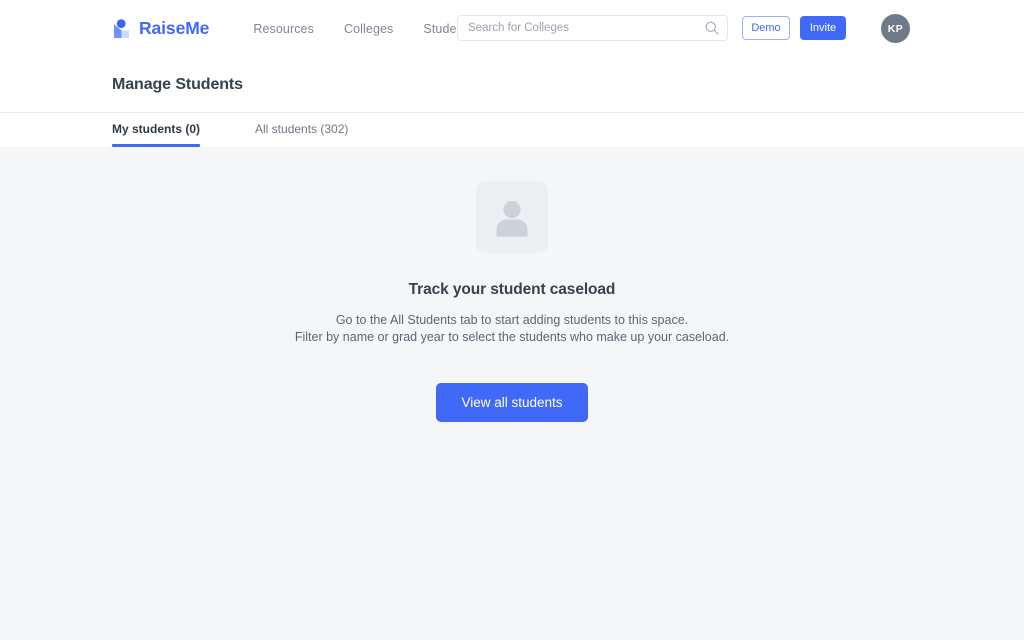 This screenshot has width=1024, height=640. I want to click on tab-all-students: All students (302), so click(301, 130).